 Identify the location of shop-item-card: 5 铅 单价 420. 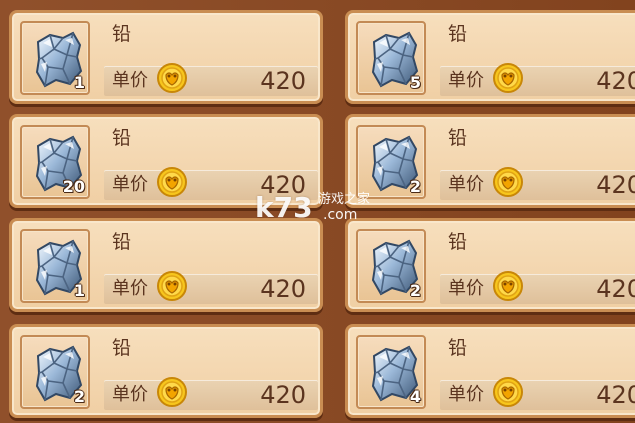
(490, 57).